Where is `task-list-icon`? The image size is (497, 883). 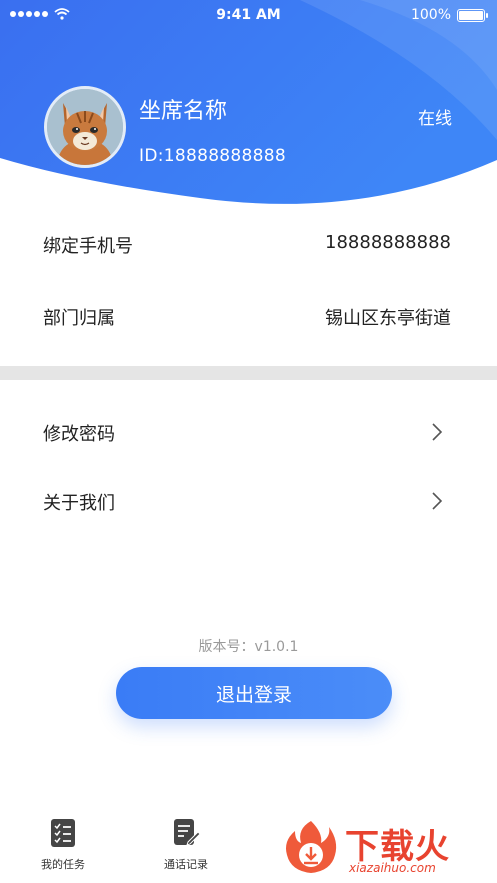 task-list-icon is located at coordinates (63, 833).